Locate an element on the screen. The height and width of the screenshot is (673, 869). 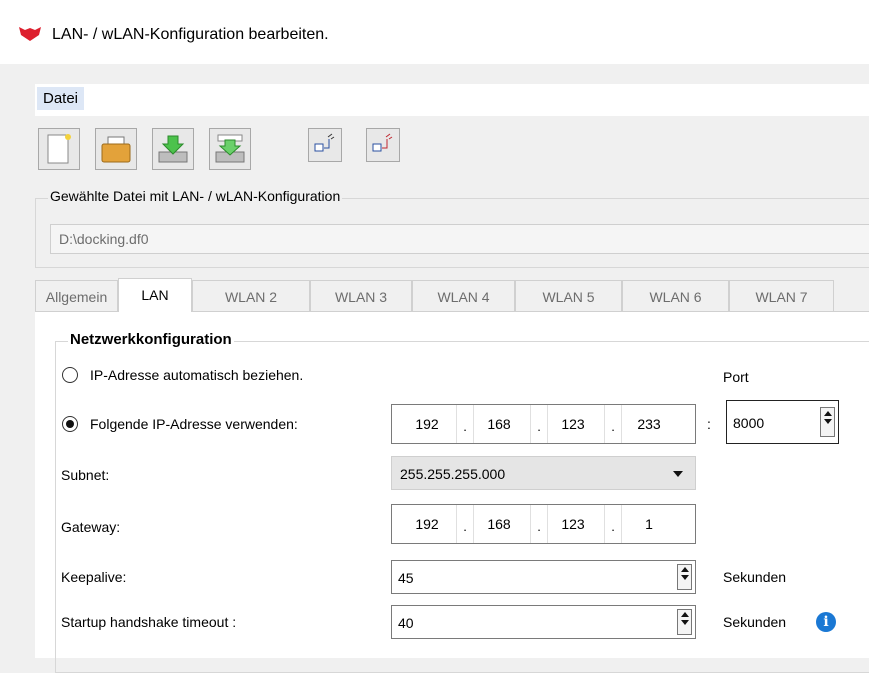
handshake-spinner: 40 is located at coordinates (543, 622).